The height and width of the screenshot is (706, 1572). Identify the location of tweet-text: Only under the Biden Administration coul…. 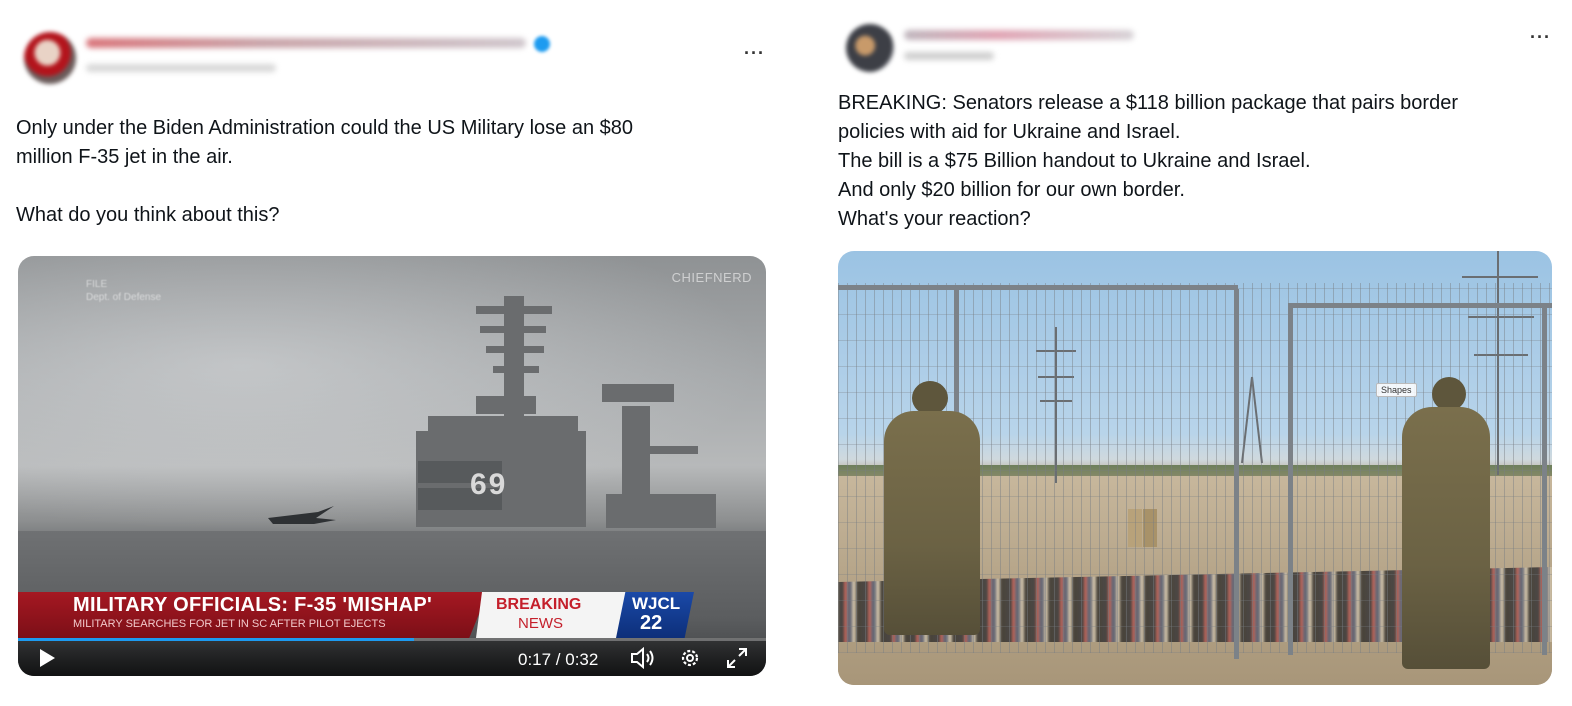
(325, 171).